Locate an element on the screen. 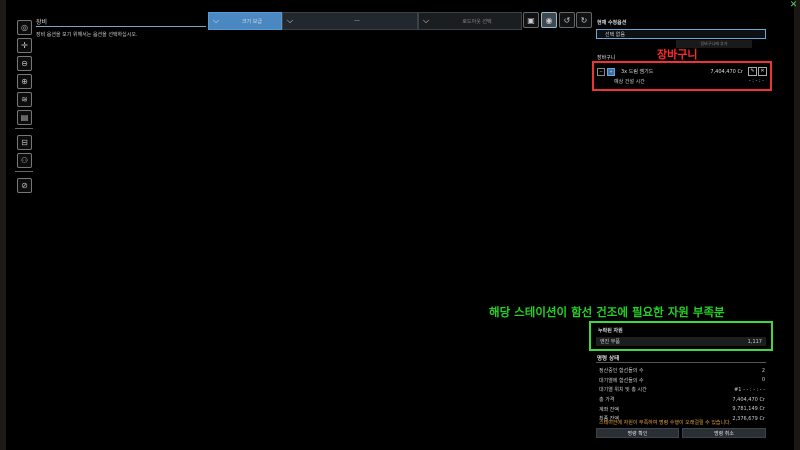 The height and width of the screenshot is (450, 800). cargo-icon: ▤ is located at coordinates (24, 117).